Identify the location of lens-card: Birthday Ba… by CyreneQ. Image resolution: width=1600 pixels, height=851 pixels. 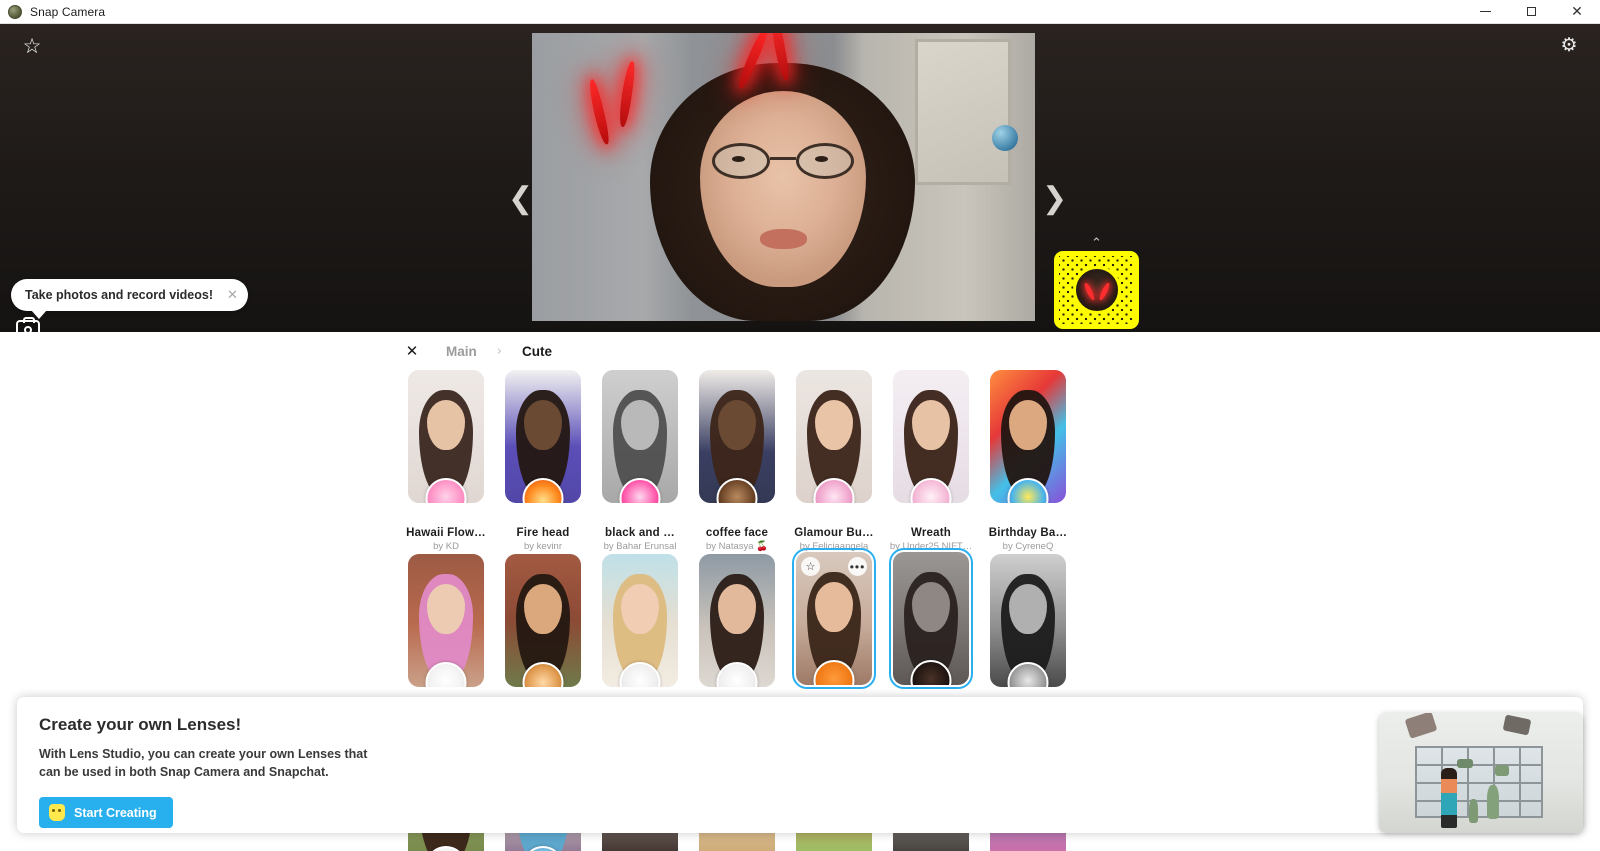
(1028, 460).